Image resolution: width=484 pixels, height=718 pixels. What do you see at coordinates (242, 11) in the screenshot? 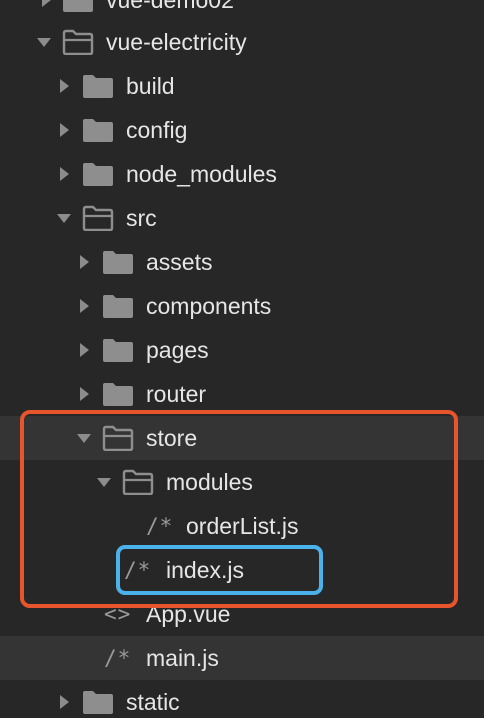
I see `tree-item-vue-demo02: vue-demo02` at bounding box center [242, 11].